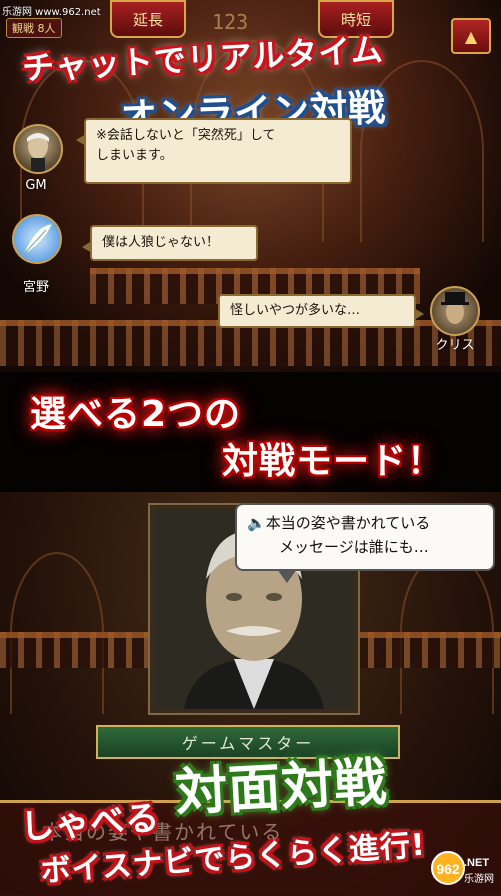 This screenshot has height=896, width=501. Describe the element at coordinates (333, 461) in the screenshot. I see `headline-battle-mode: 対戦モード！` at that location.